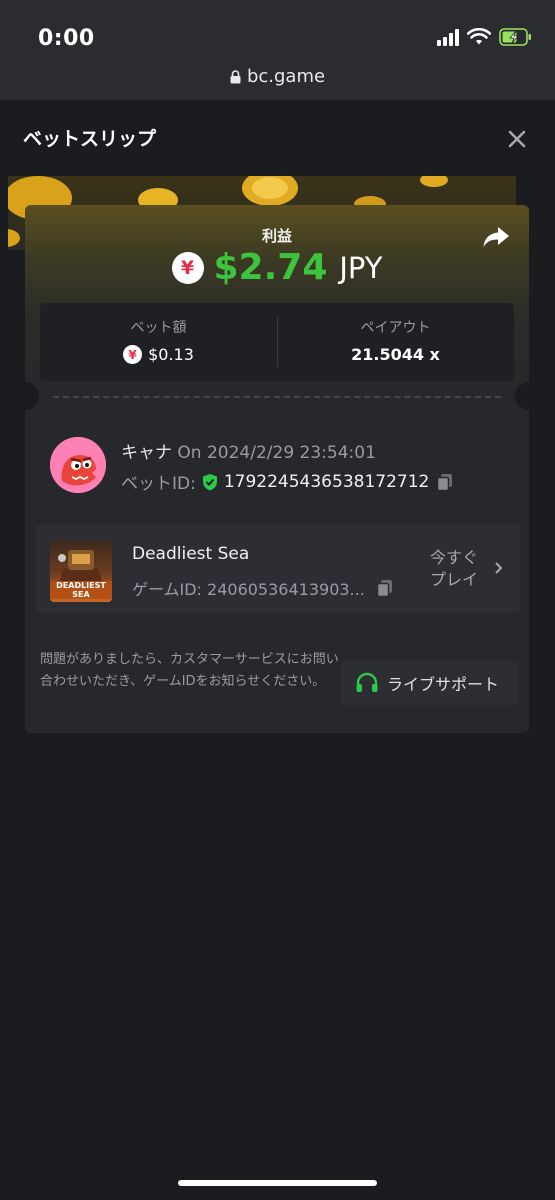 This screenshot has width=555, height=1200. Describe the element at coordinates (499, 568) in the screenshot. I see `chevron-right-icon` at that location.